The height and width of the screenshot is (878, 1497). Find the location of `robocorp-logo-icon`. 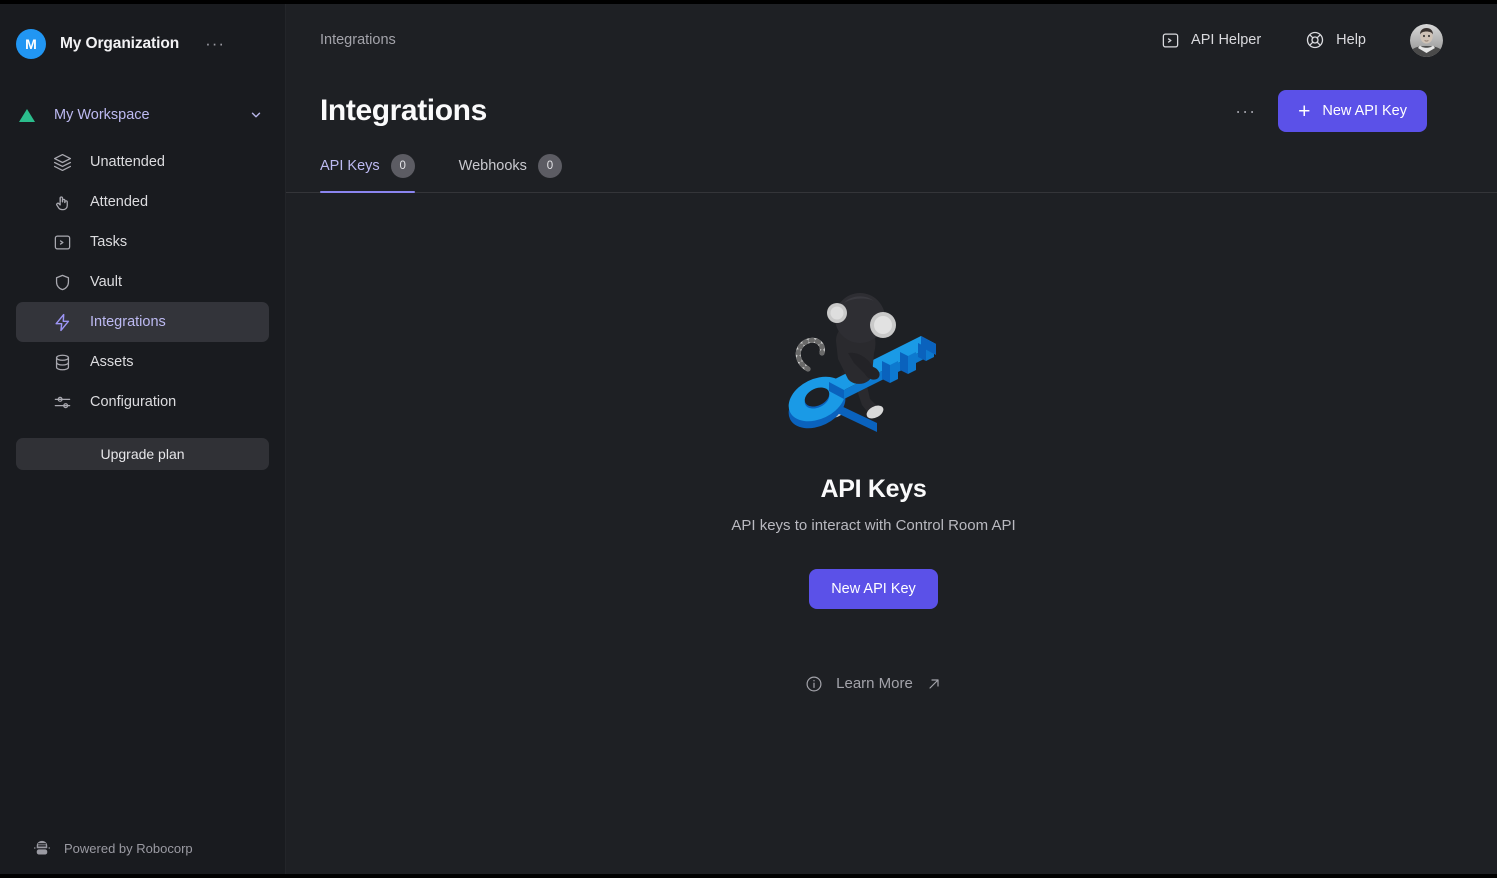

robocorp-logo-icon is located at coordinates (42, 848).